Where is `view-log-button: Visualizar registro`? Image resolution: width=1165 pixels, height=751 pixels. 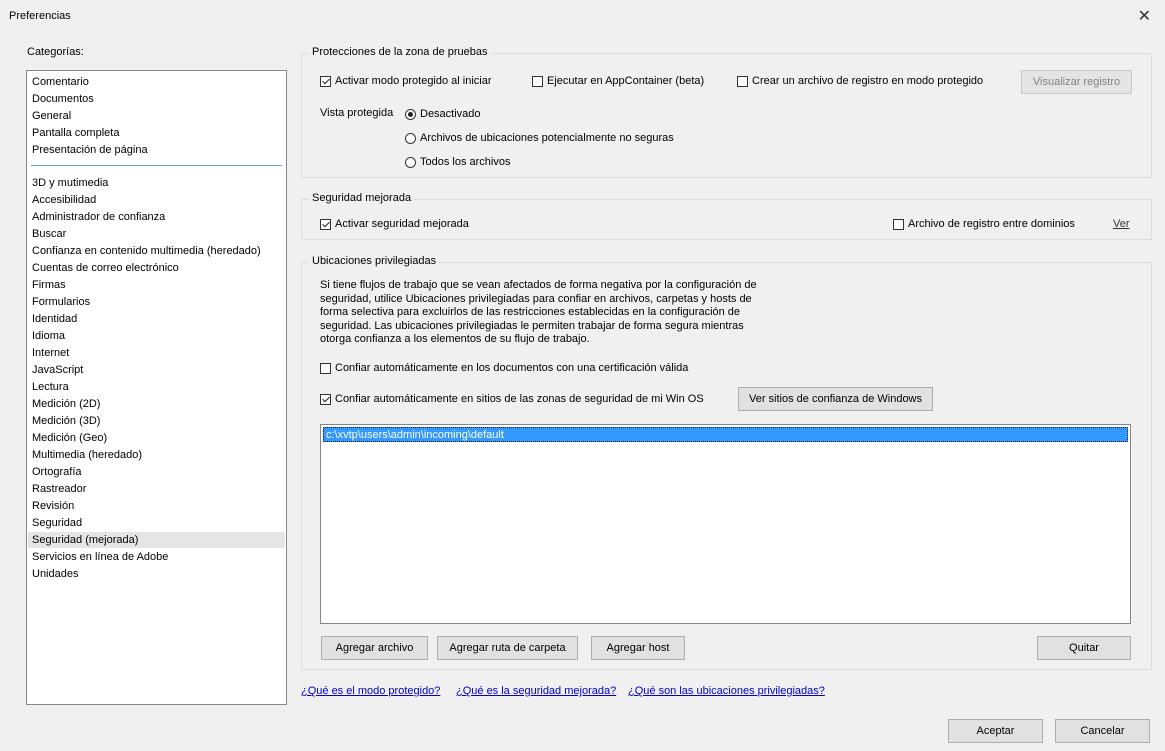 view-log-button: Visualizar registro is located at coordinates (1076, 82).